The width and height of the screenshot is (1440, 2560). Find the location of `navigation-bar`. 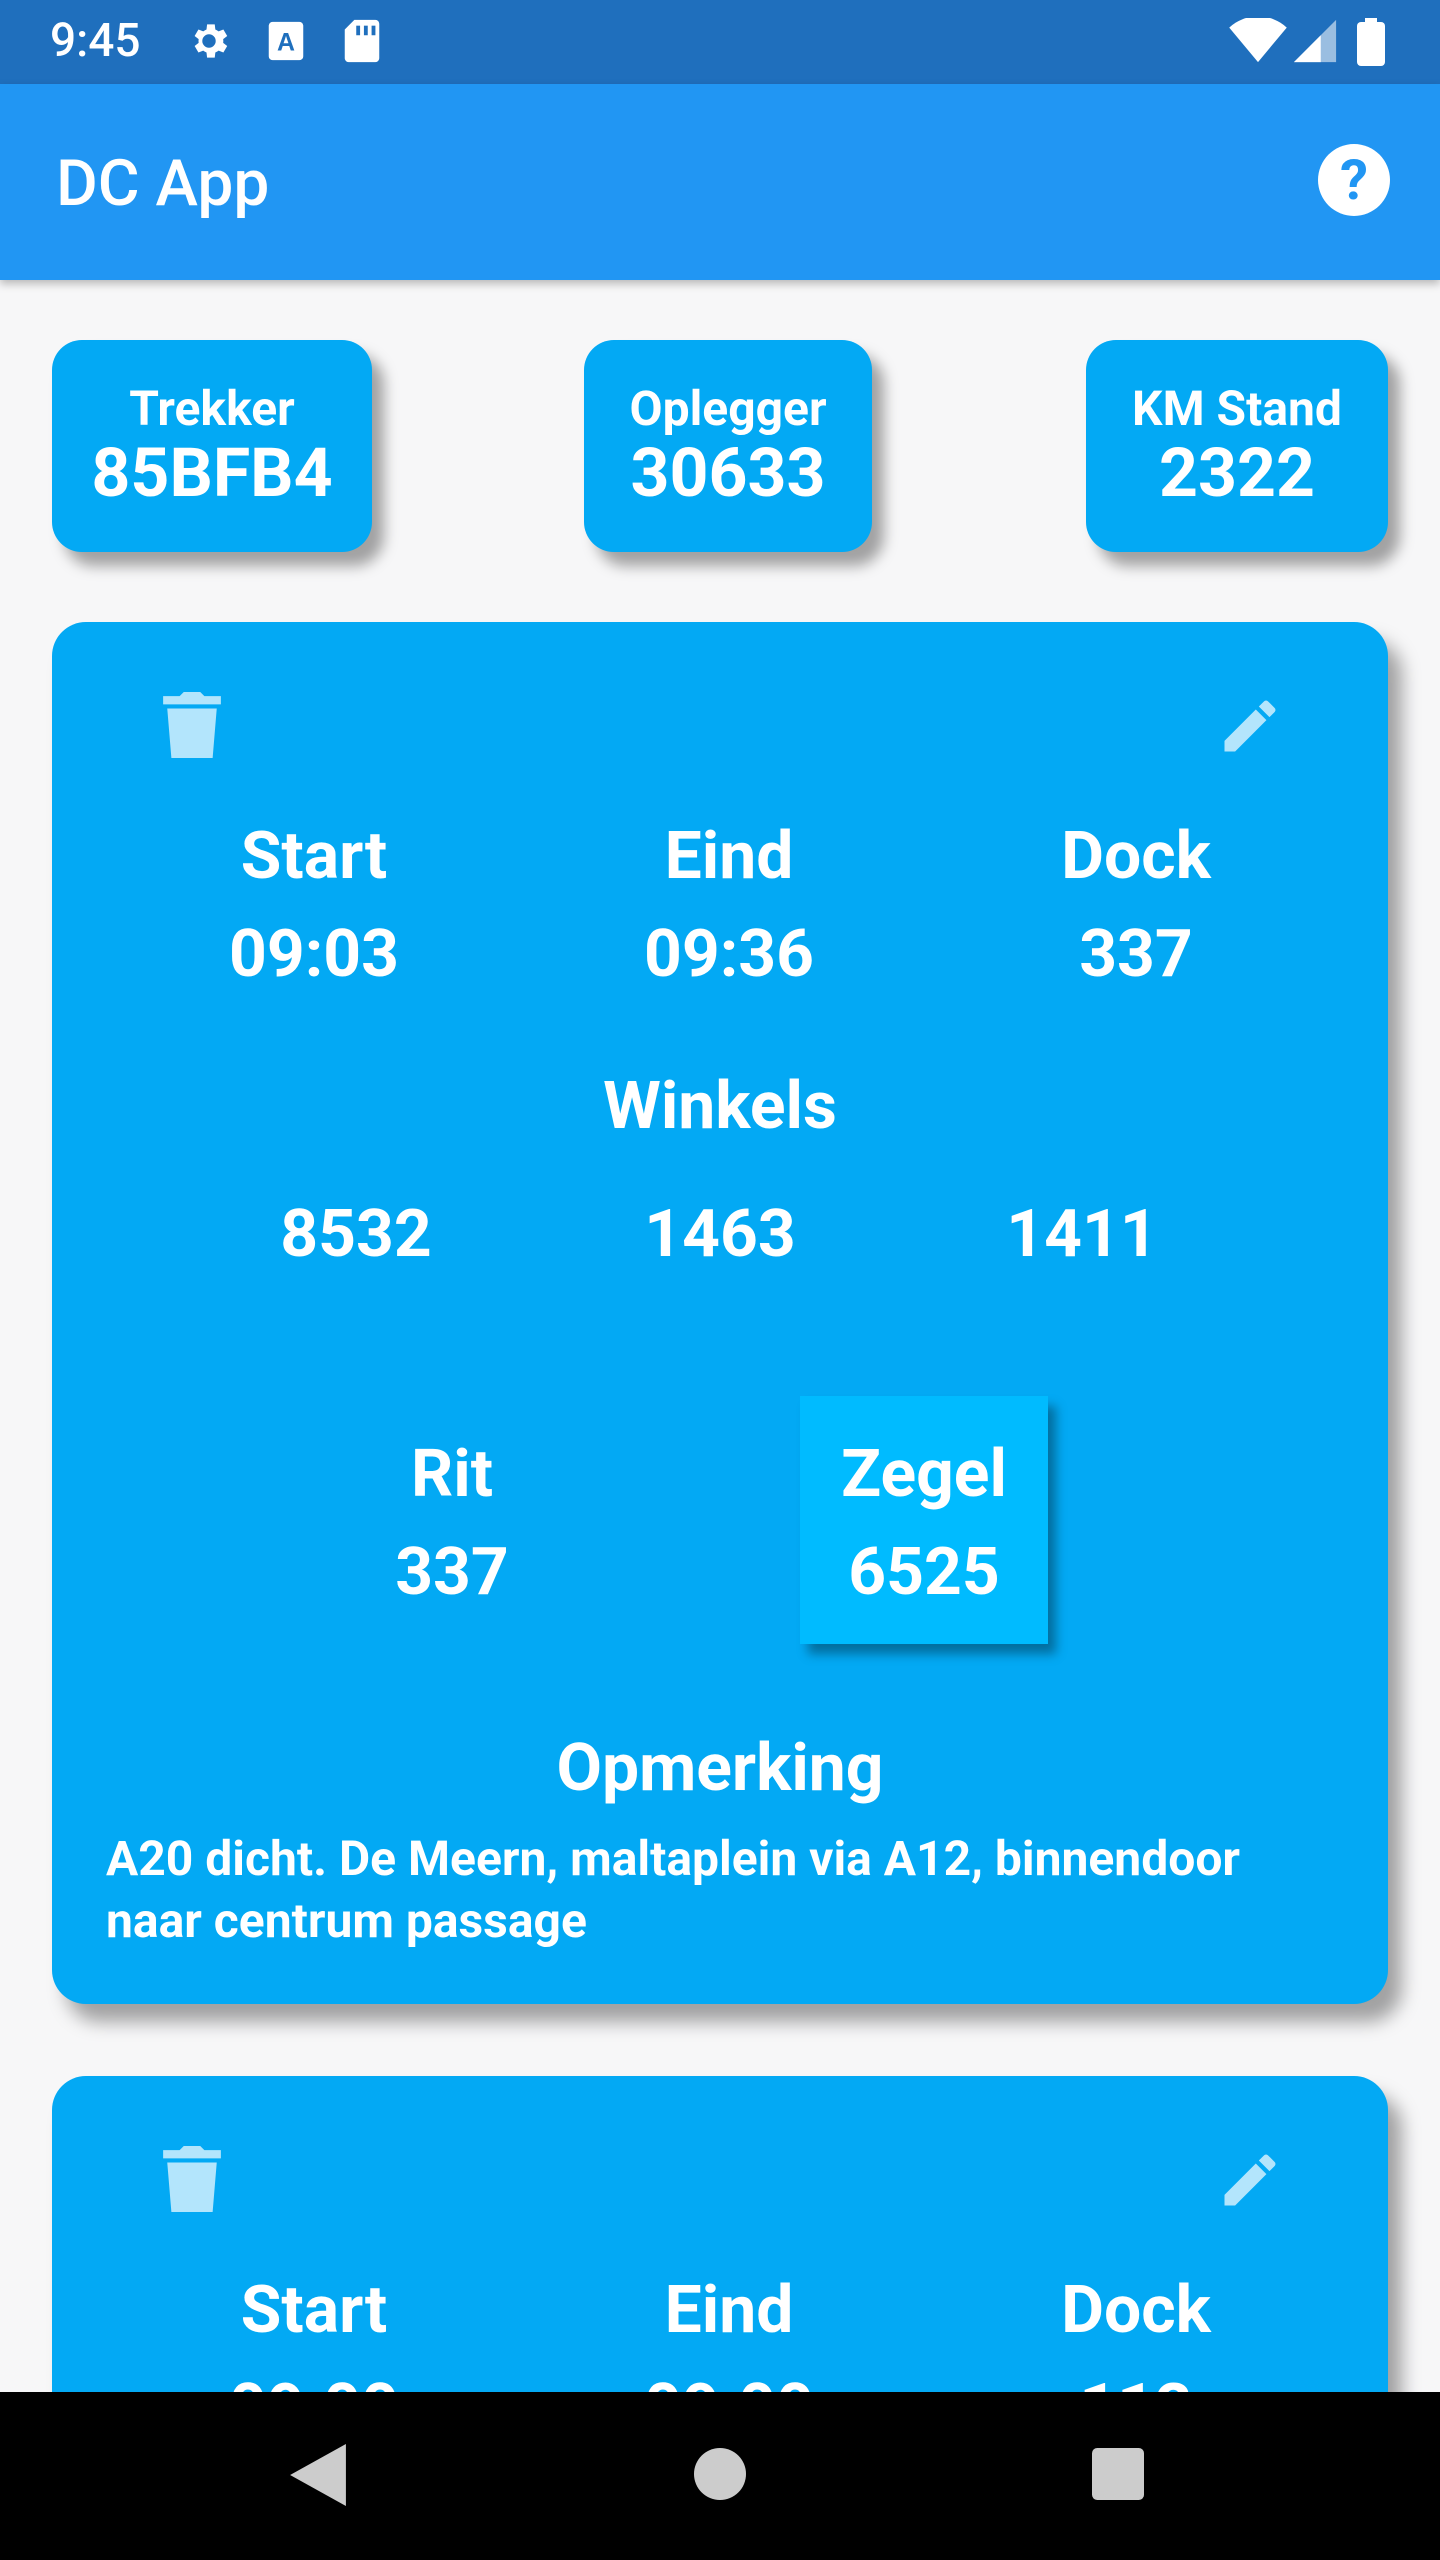

navigation-bar is located at coordinates (720, 2476).